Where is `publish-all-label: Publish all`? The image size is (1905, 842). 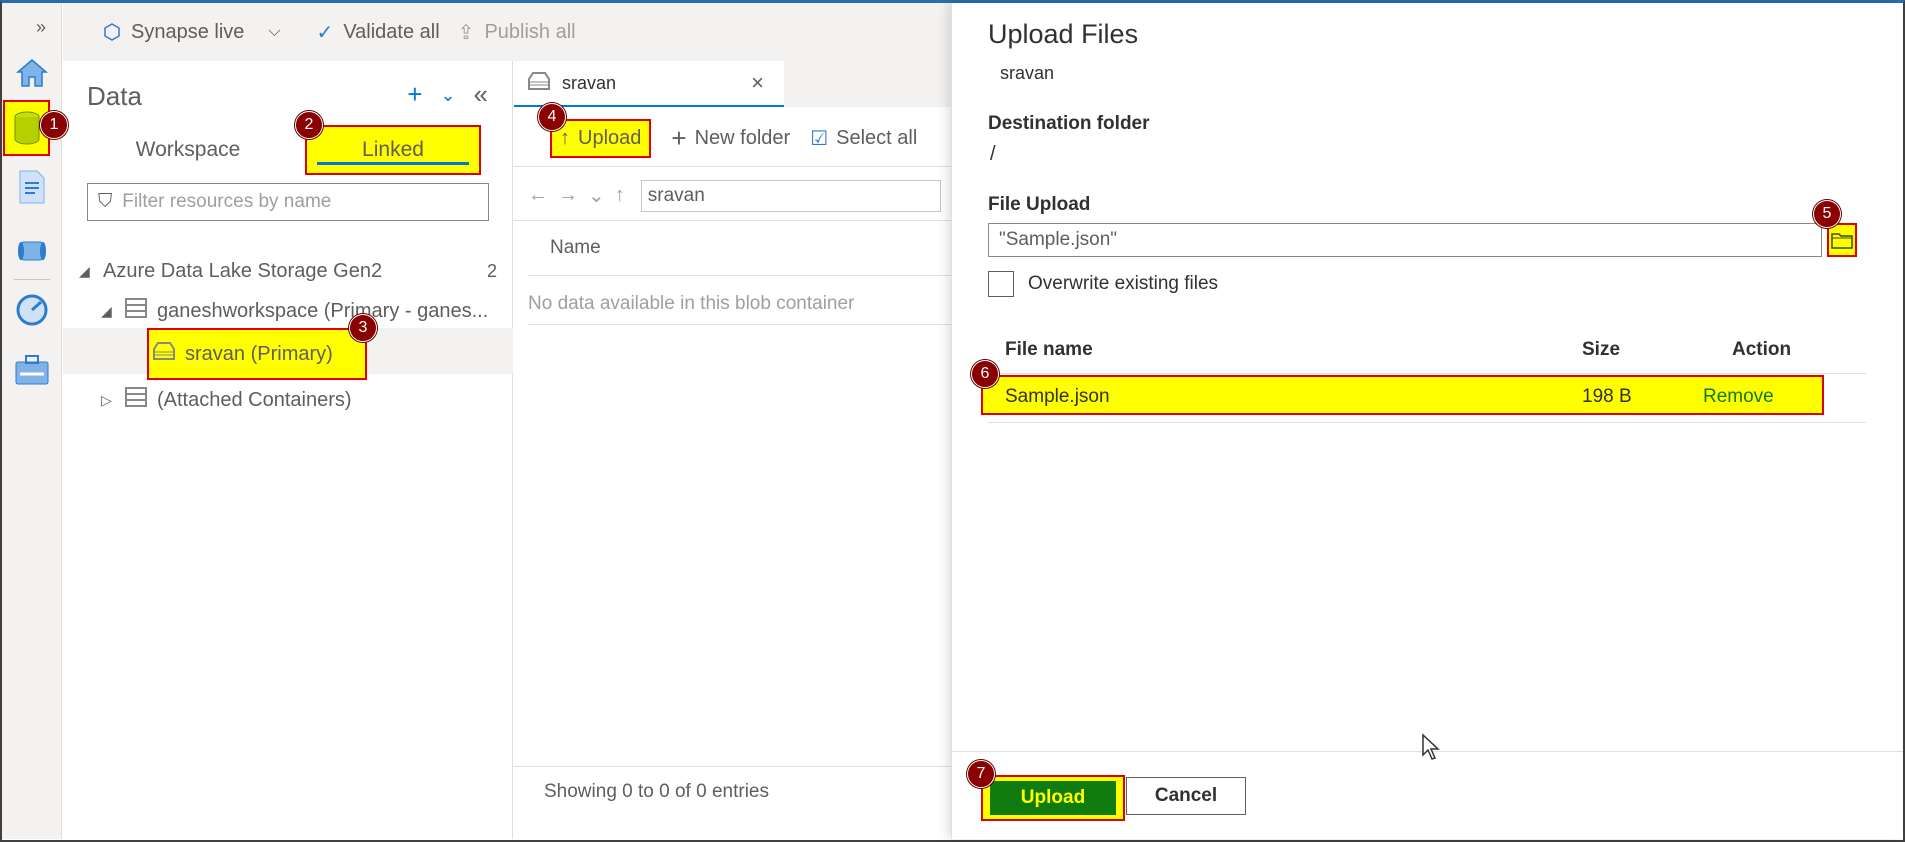 publish-all-label: Publish all is located at coordinates (530, 31).